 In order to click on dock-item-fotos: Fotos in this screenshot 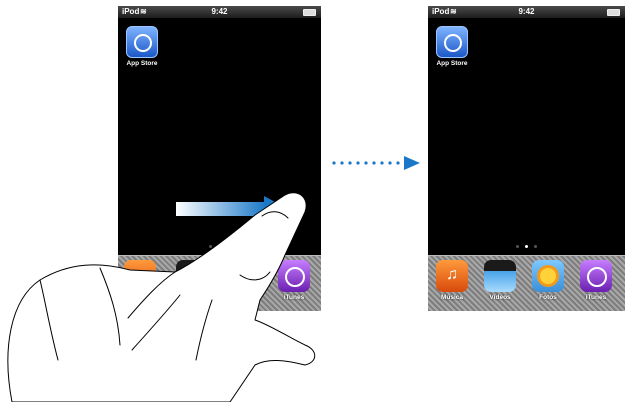, I will do `click(548, 280)`.